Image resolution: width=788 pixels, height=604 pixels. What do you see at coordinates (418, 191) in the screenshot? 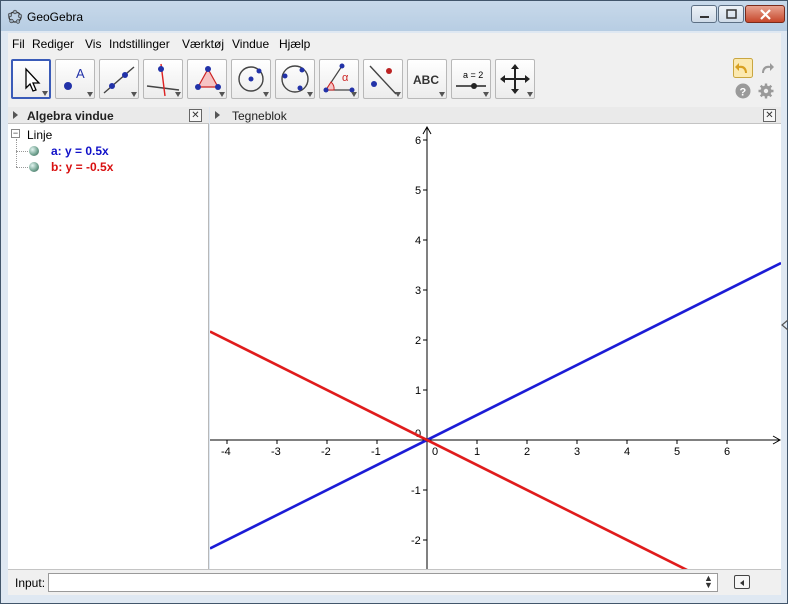
I see `y-tick-label: 5` at bounding box center [418, 191].